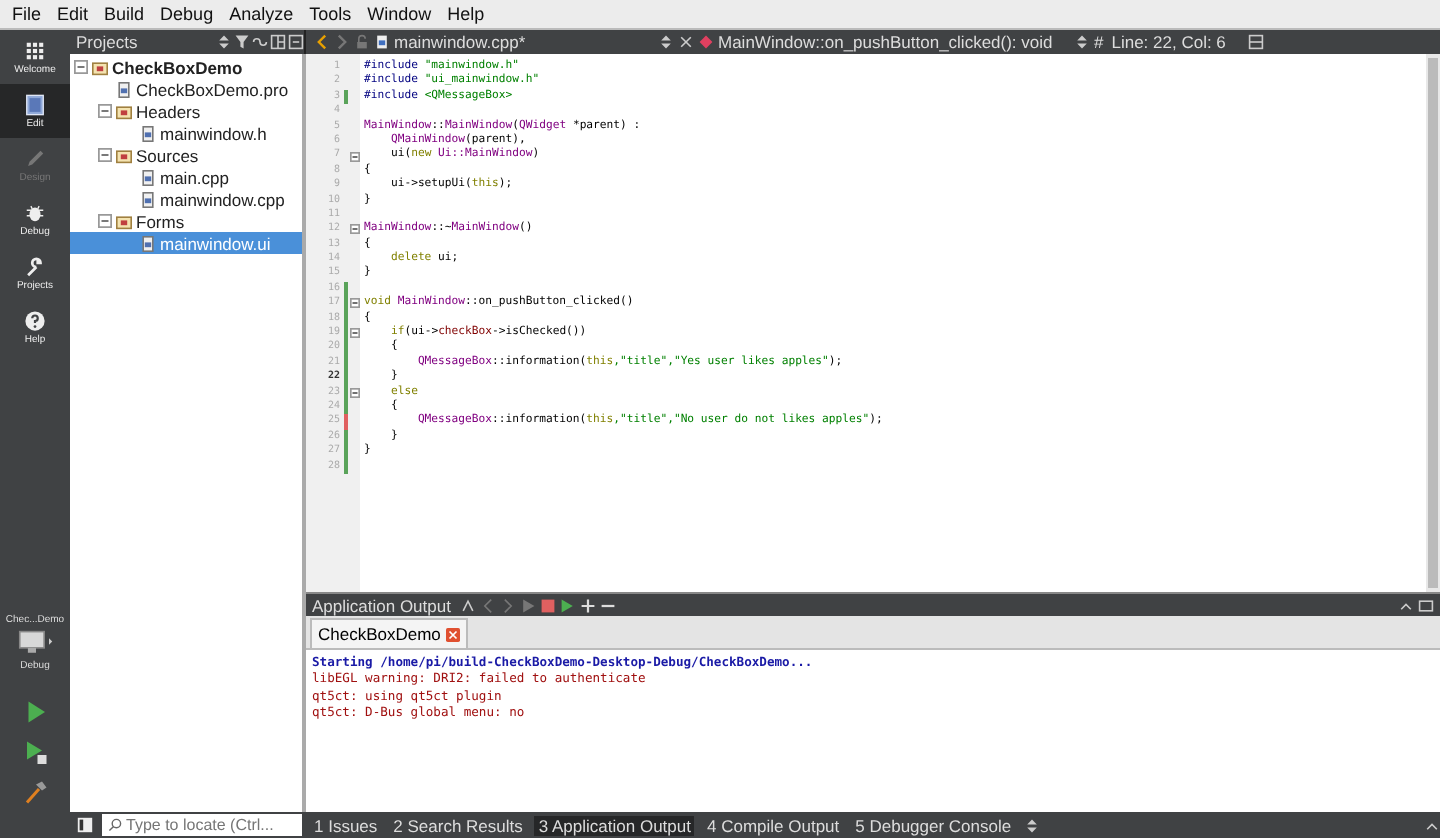  What do you see at coordinates (773, 825) in the screenshot?
I see `pane-tab: 4 Compile Output` at bounding box center [773, 825].